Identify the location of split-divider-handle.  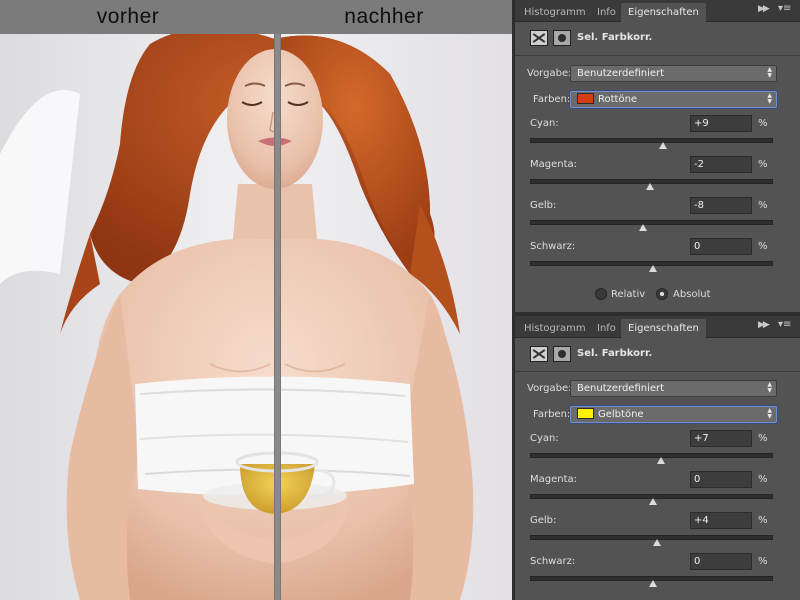
(277, 317).